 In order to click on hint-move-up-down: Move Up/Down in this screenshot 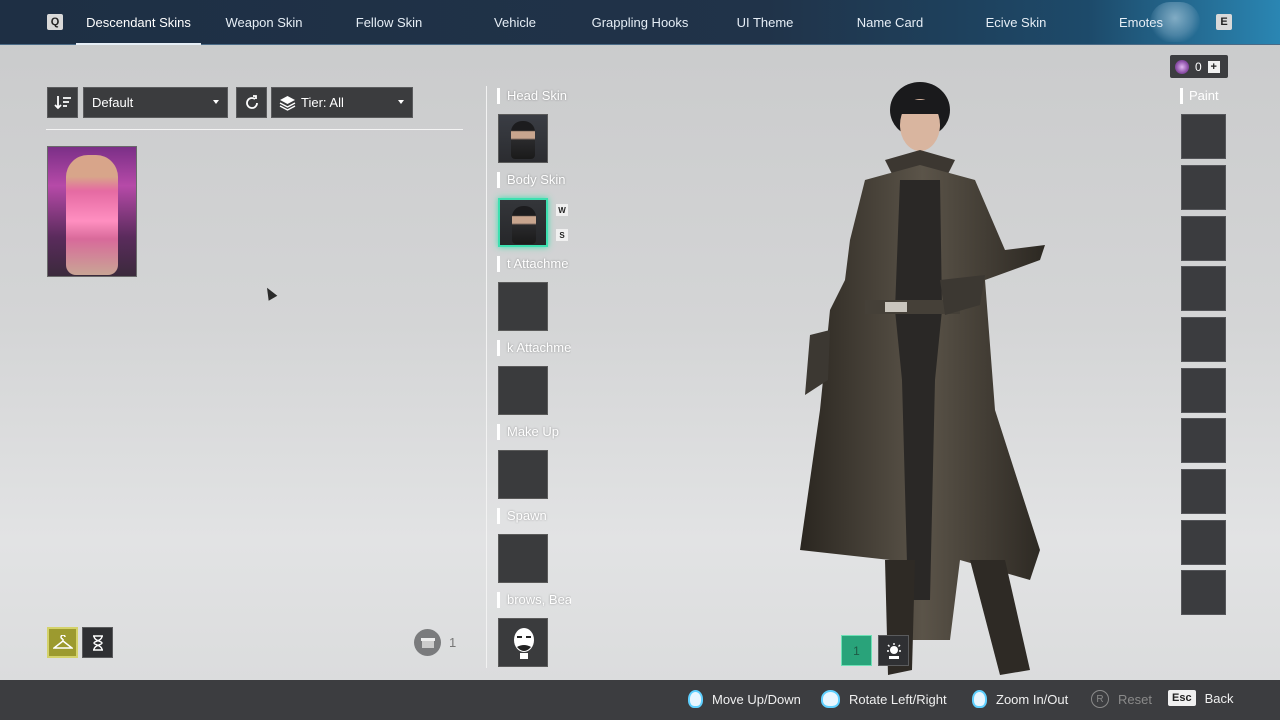, I will do `click(744, 699)`.